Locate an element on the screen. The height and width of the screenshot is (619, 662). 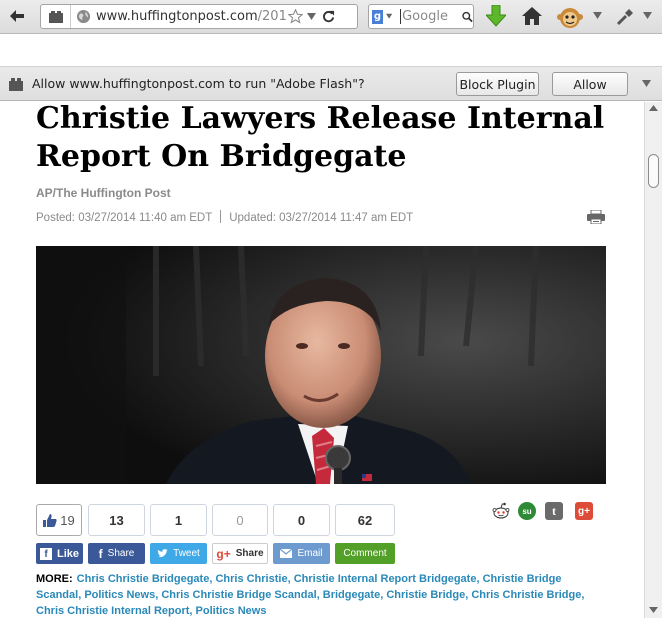
topic-link: Bridgegate is located at coordinates (351, 595).